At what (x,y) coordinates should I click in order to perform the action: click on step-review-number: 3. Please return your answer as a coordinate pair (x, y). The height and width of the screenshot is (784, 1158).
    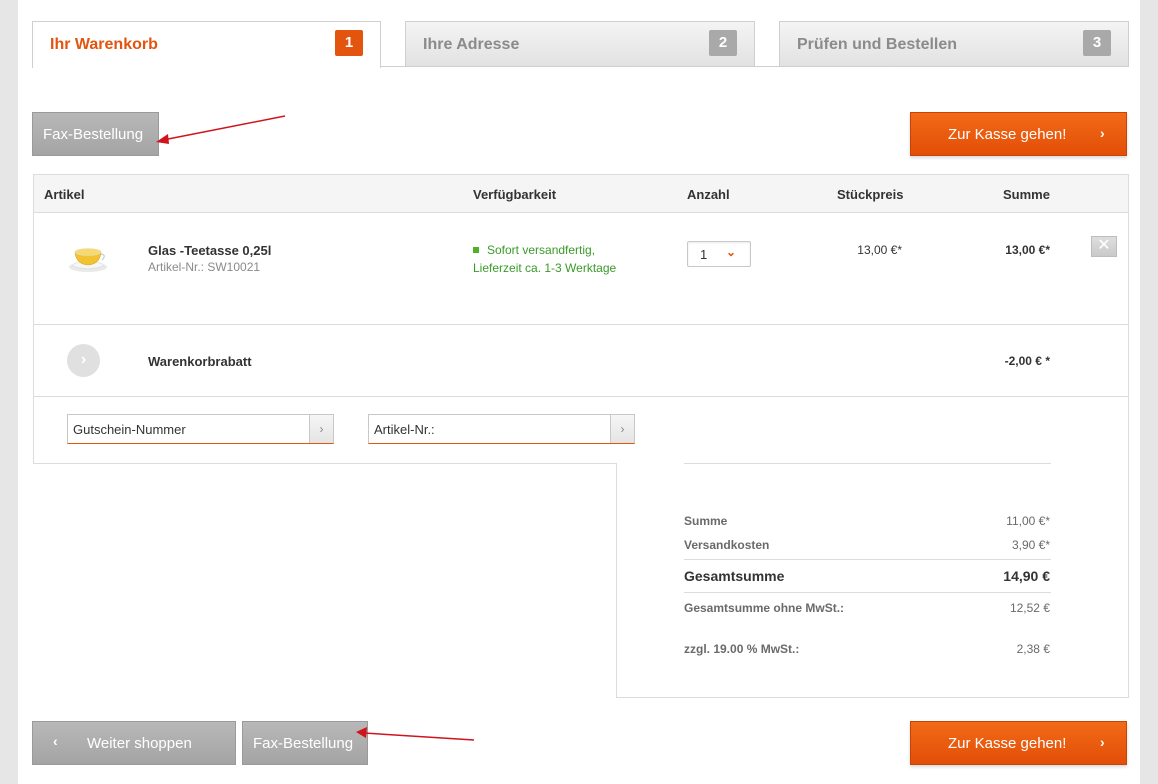
    Looking at the image, I should click on (1097, 43).